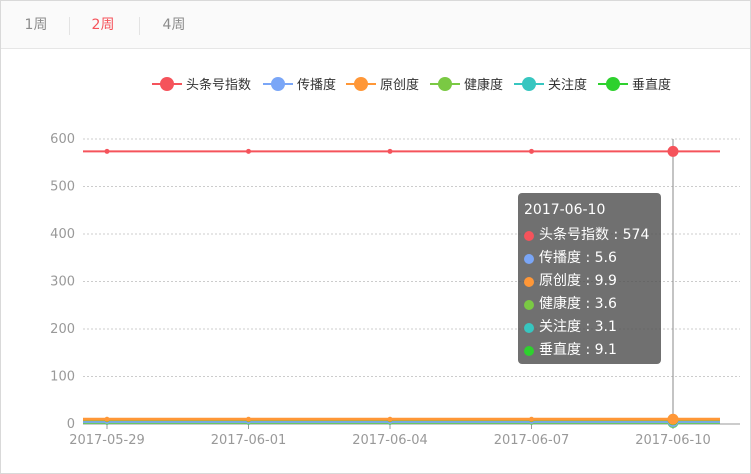 This screenshot has width=751, height=474. Describe the element at coordinates (107, 440) in the screenshot. I see `x-tick-label: 2017-05-29` at that location.